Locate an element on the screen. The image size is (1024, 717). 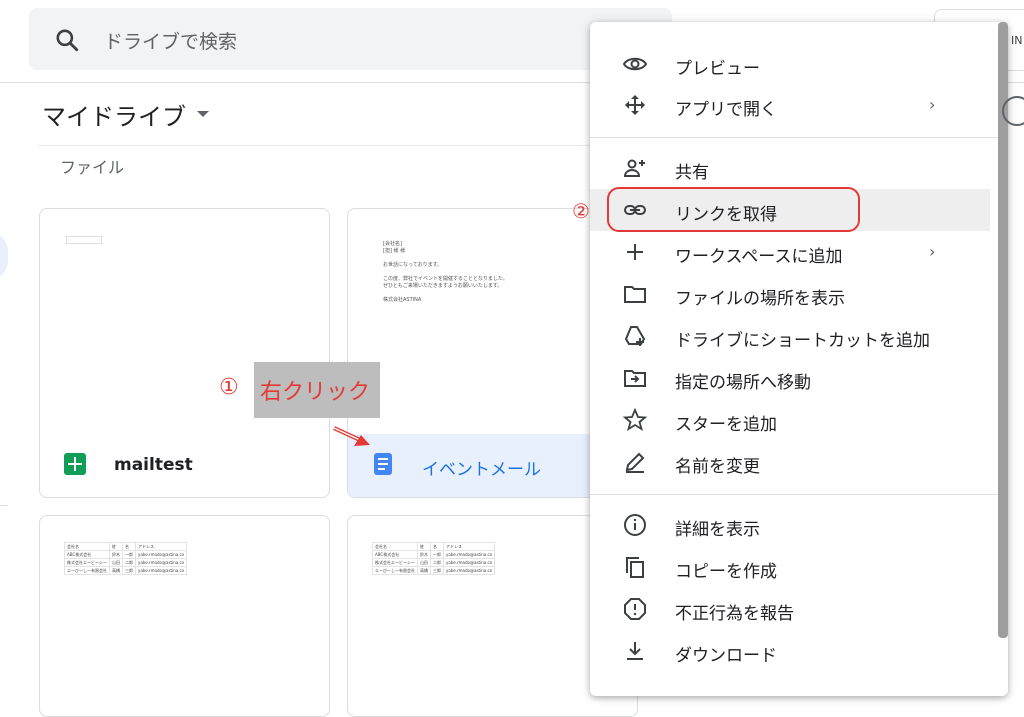
menu-item: 指定の場所へ移動 is located at coordinates (790, 378).